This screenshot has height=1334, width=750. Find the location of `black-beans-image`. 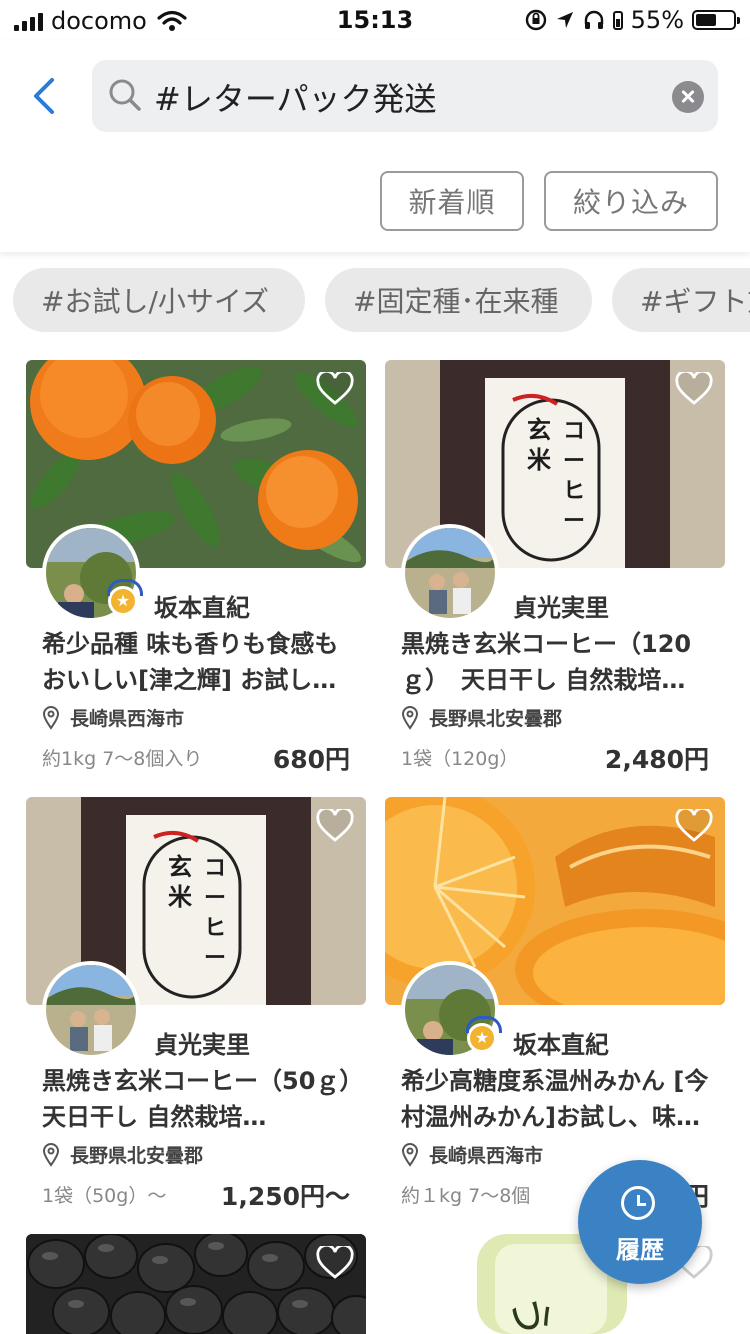

black-beans-image is located at coordinates (196, 1284).